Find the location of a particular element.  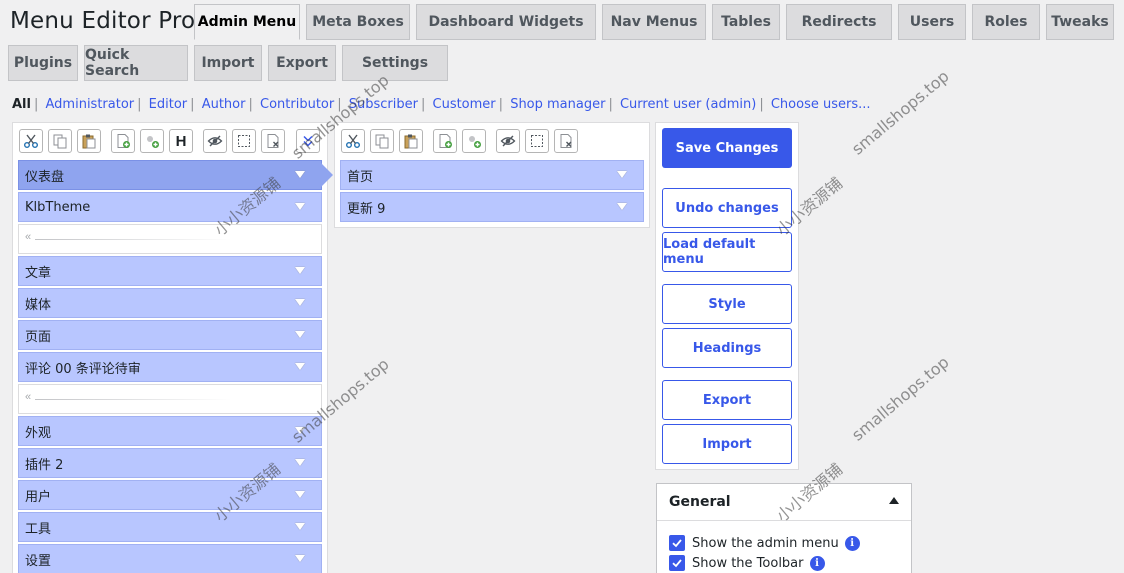

role-all: All is located at coordinates (21, 104).